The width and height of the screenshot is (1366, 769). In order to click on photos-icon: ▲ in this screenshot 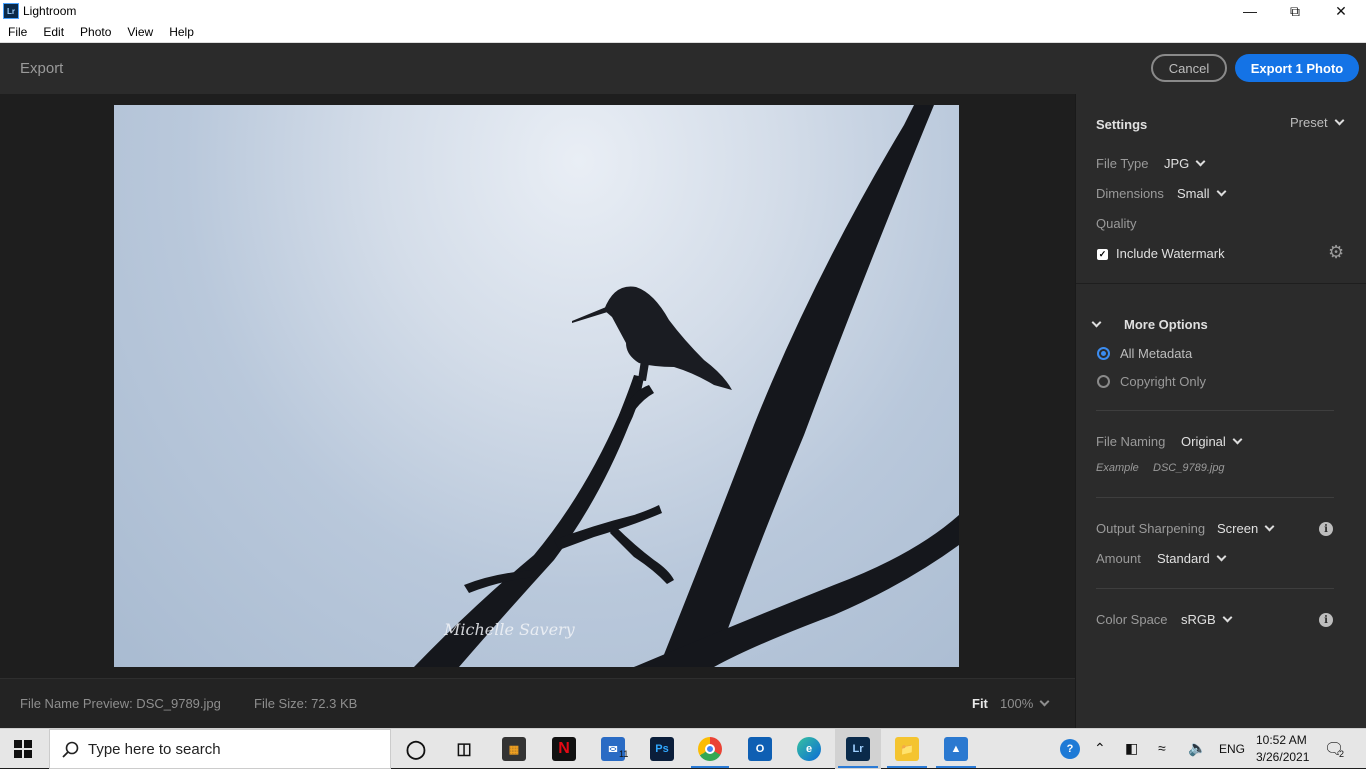, I will do `click(956, 749)`.